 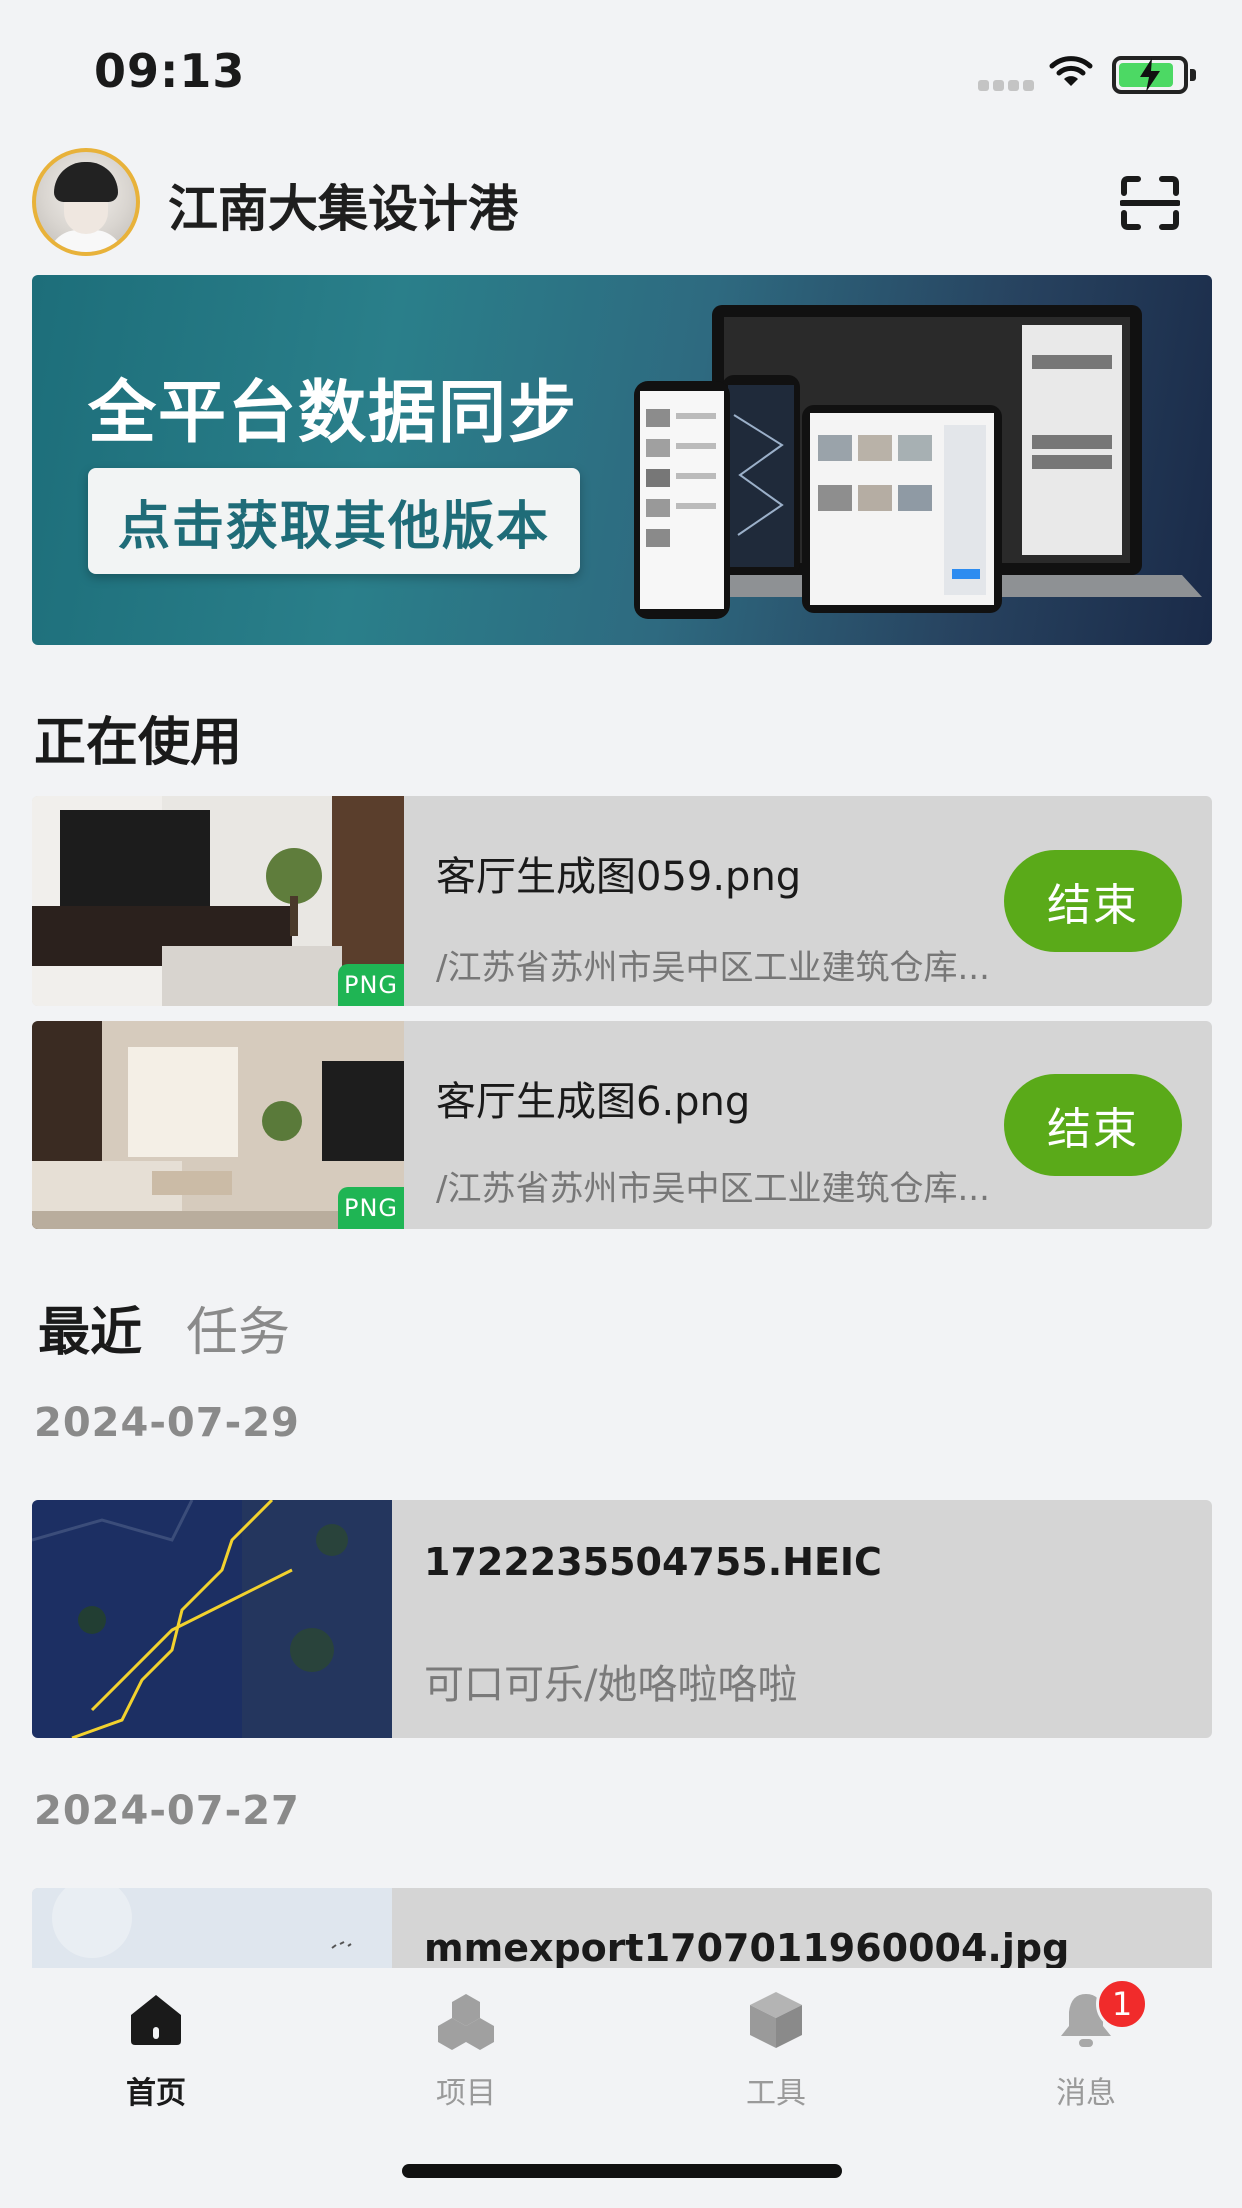 I want to click on nav-home: 首页, so click(x=156, y=2050).